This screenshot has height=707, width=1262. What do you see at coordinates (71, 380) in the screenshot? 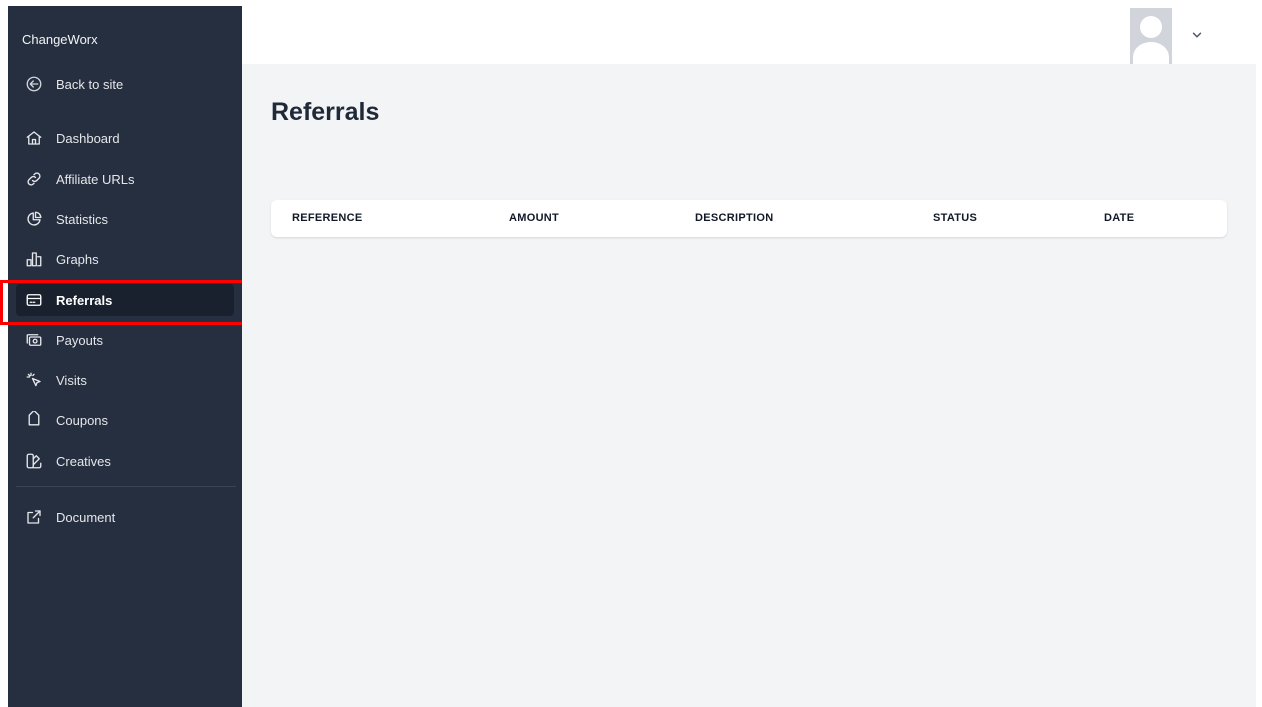
I see `sidebar-item-label: Visits` at bounding box center [71, 380].